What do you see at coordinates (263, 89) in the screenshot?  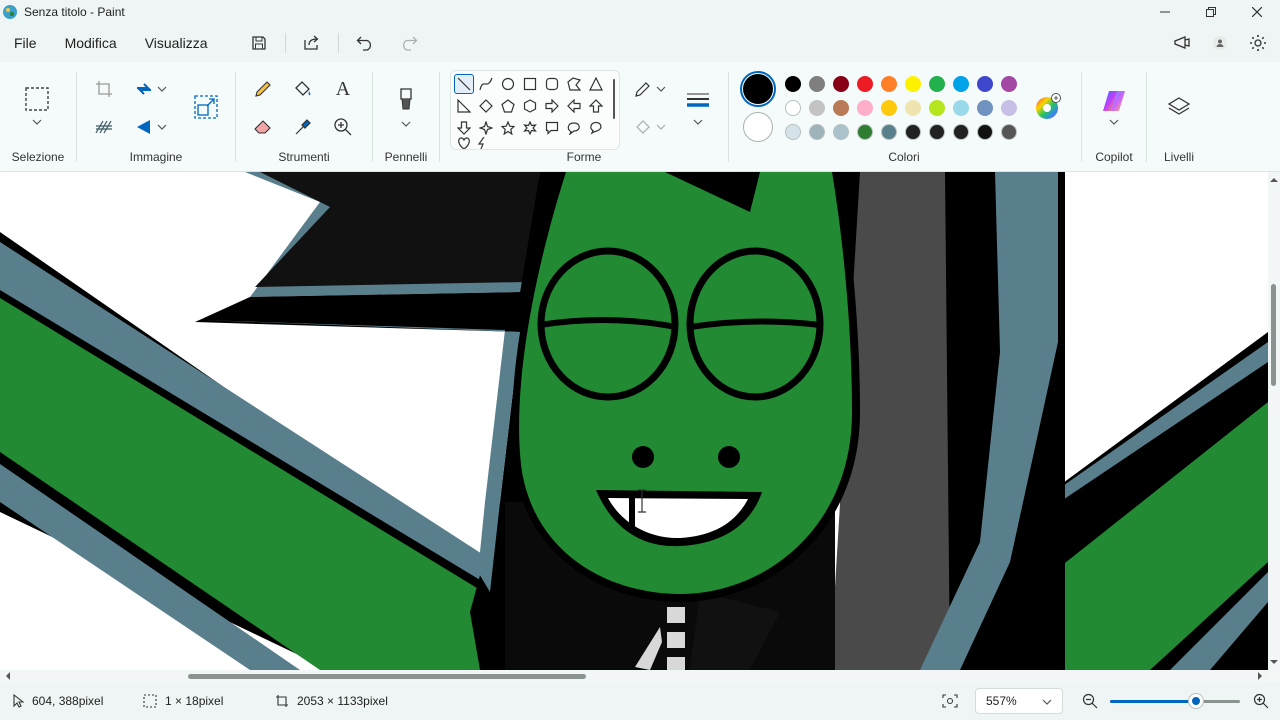 I see `pencil-tool` at bounding box center [263, 89].